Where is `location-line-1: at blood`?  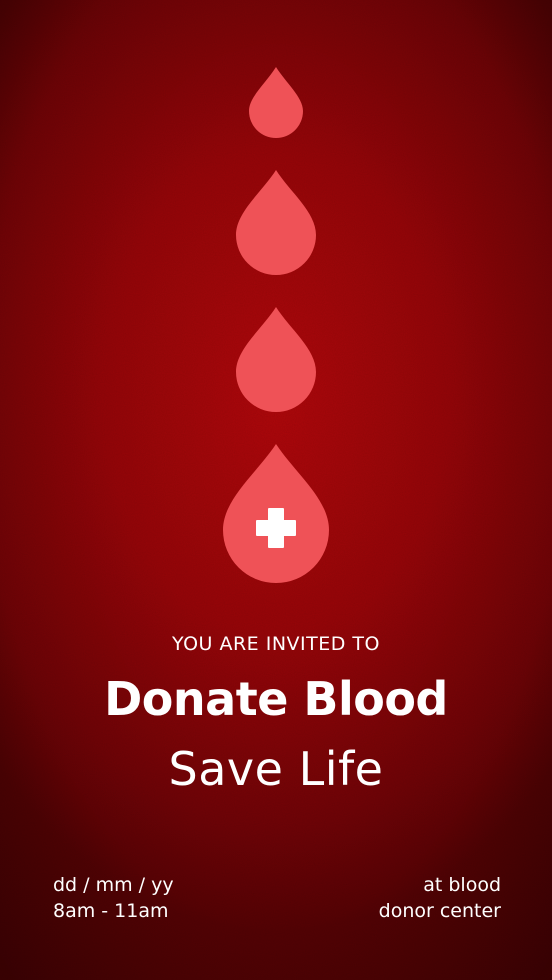
location-line-1: at blood is located at coordinates (462, 885).